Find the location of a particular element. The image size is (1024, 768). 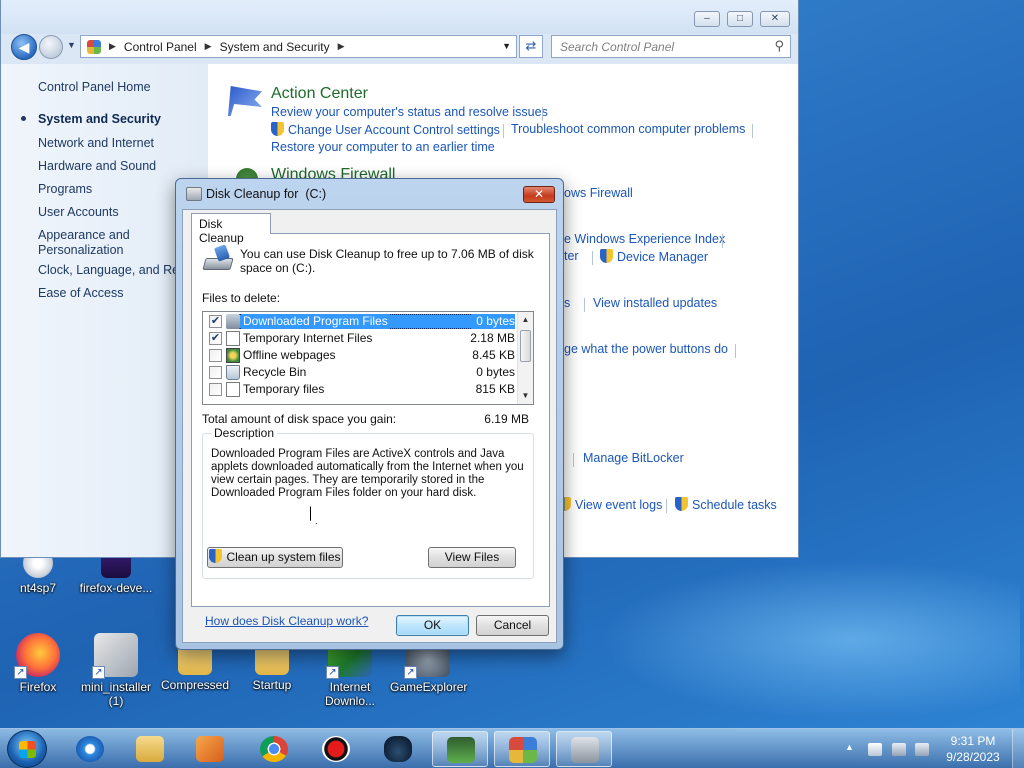

clock-time: 9:31 PM is located at coordinates (973, 741).